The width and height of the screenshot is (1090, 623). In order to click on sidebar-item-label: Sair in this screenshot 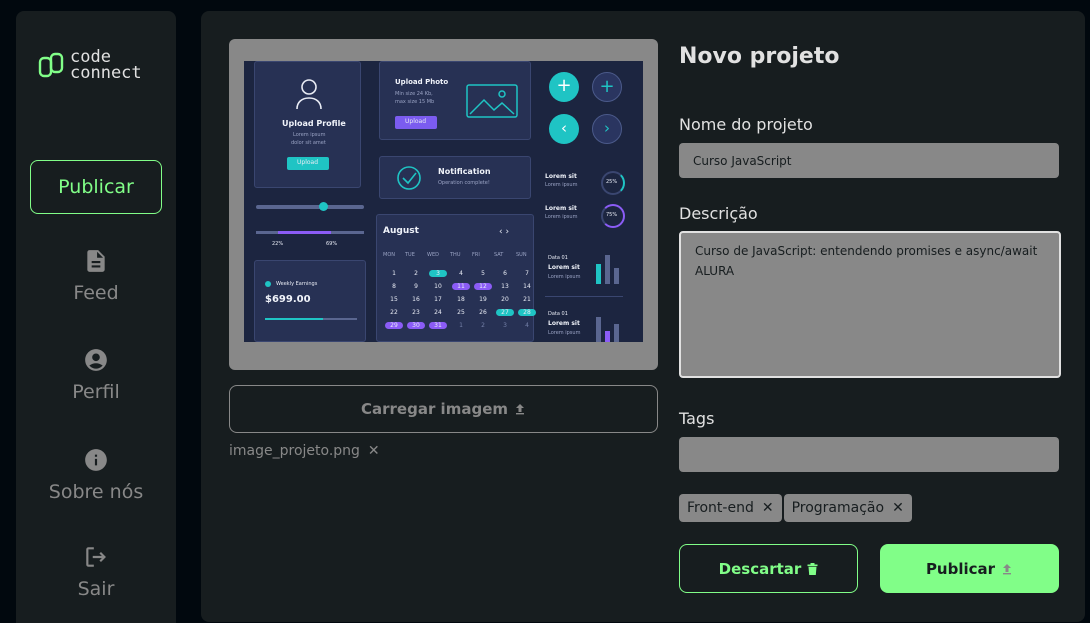, I will do `click(96, 589)`.